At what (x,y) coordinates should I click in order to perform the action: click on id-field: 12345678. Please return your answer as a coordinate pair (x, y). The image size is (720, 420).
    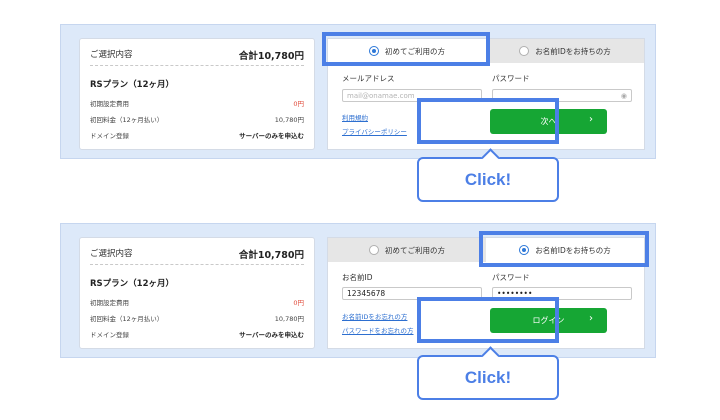
    Looking at the image, I should click on (412, 293).